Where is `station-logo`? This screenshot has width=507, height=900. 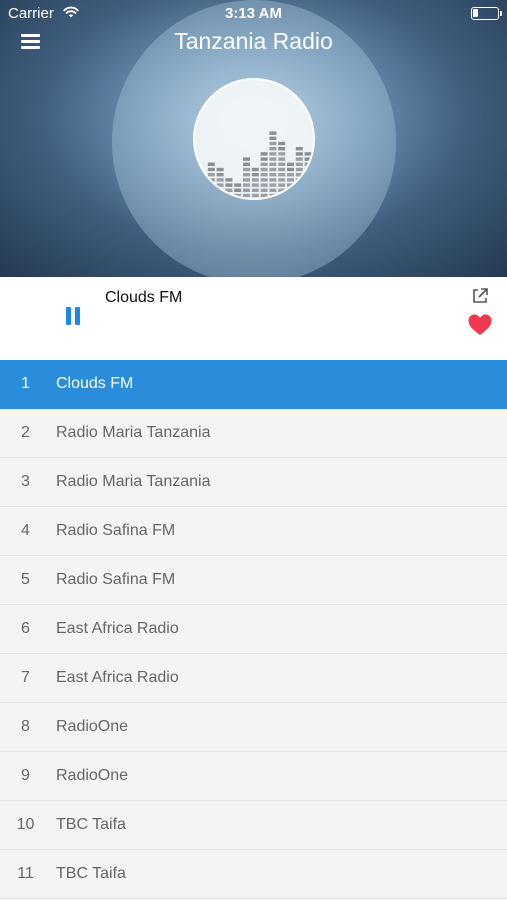
station-logo is located at coordinates (254, 139).